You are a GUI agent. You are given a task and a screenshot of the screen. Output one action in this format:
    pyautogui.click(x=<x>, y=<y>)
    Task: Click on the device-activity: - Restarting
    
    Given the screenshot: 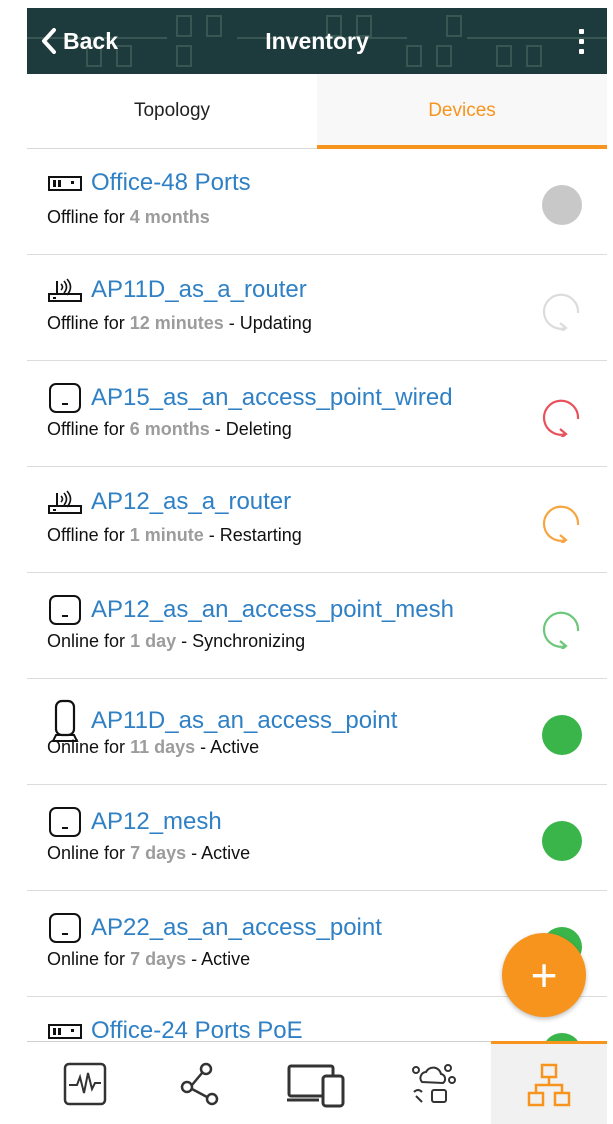 What is the action you would take?
    pyautogui.click(x=252, y=535)
    